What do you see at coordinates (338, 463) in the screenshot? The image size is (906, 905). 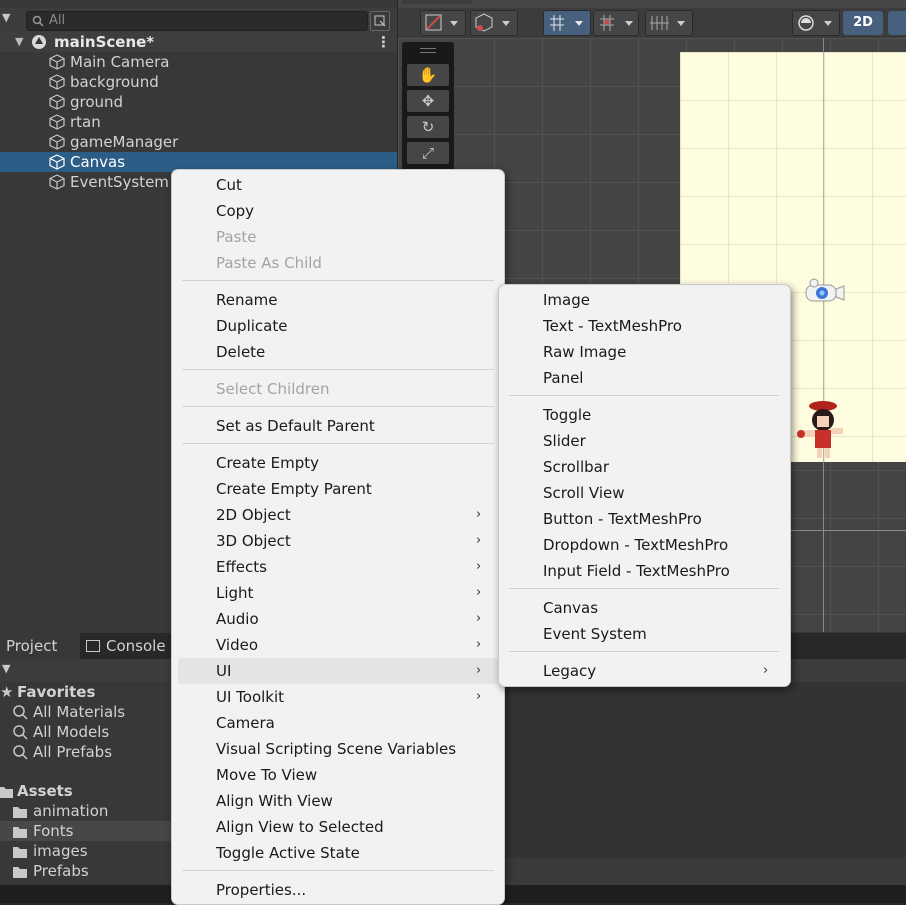 I see `menu-item-create-empty: Create Empty` at bounding box center [338, 463].